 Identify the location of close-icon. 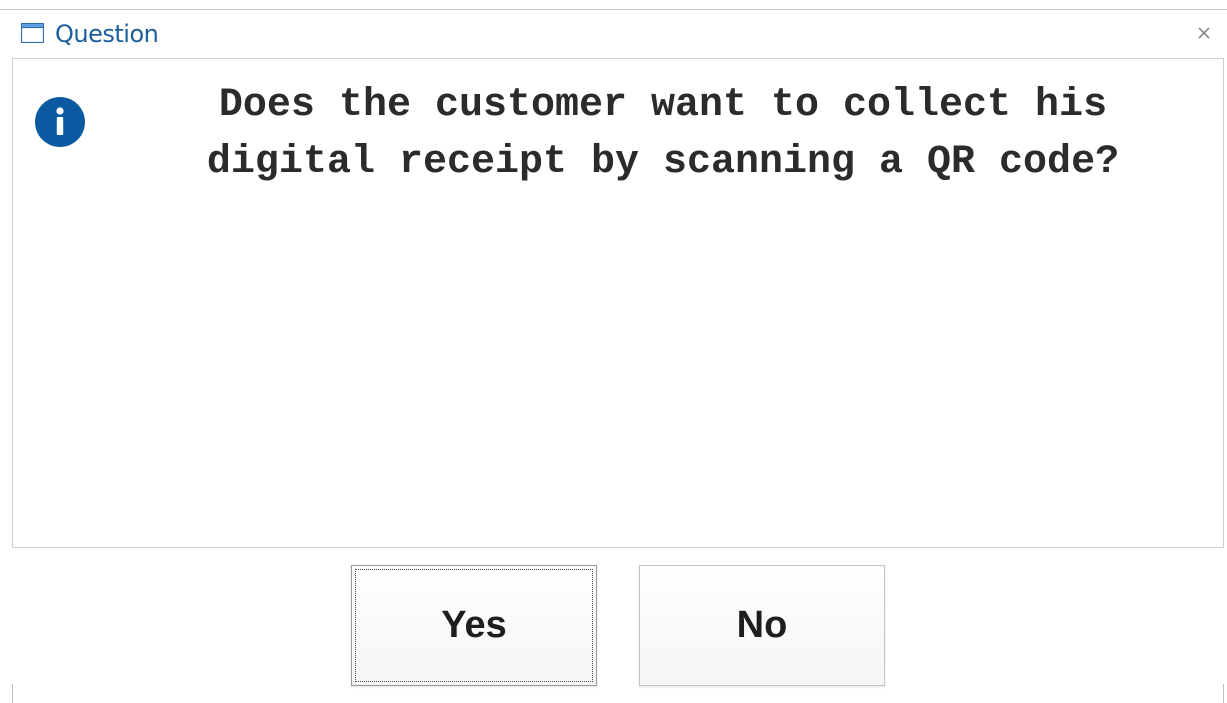
(1204, 33).